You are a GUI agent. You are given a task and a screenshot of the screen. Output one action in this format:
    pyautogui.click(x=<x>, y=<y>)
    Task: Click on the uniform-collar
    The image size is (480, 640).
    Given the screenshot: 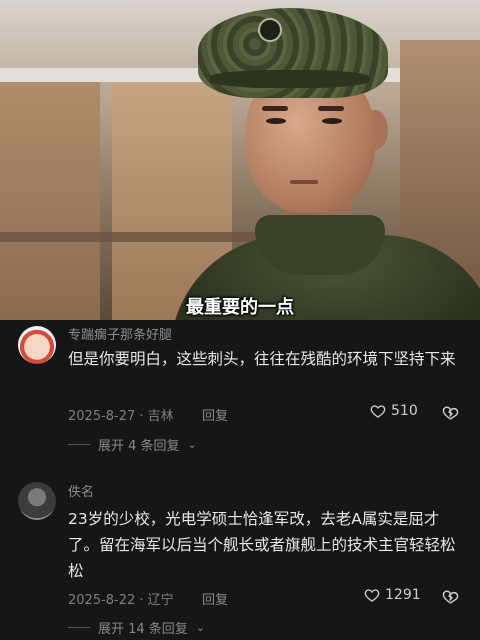 What is the action you would take?
    pyautogui.click(x=320, y=245)
    